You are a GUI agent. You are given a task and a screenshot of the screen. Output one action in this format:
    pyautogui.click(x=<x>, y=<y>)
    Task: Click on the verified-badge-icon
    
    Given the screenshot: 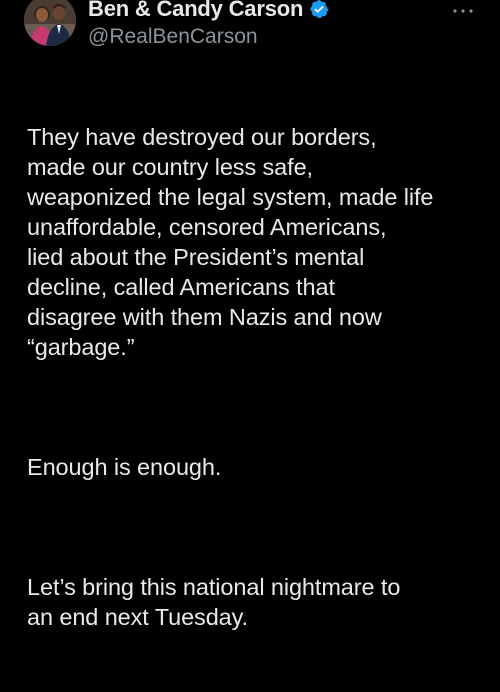 What is the action you would take?
    pyautogui.click(x=319, y=9)
    